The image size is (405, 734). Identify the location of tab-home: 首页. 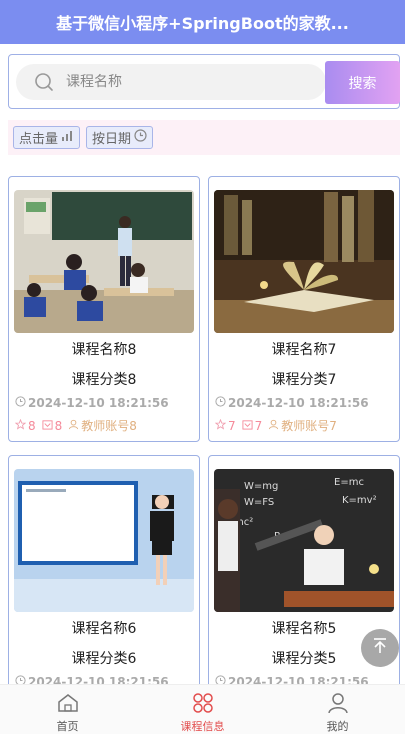
(67, 709).